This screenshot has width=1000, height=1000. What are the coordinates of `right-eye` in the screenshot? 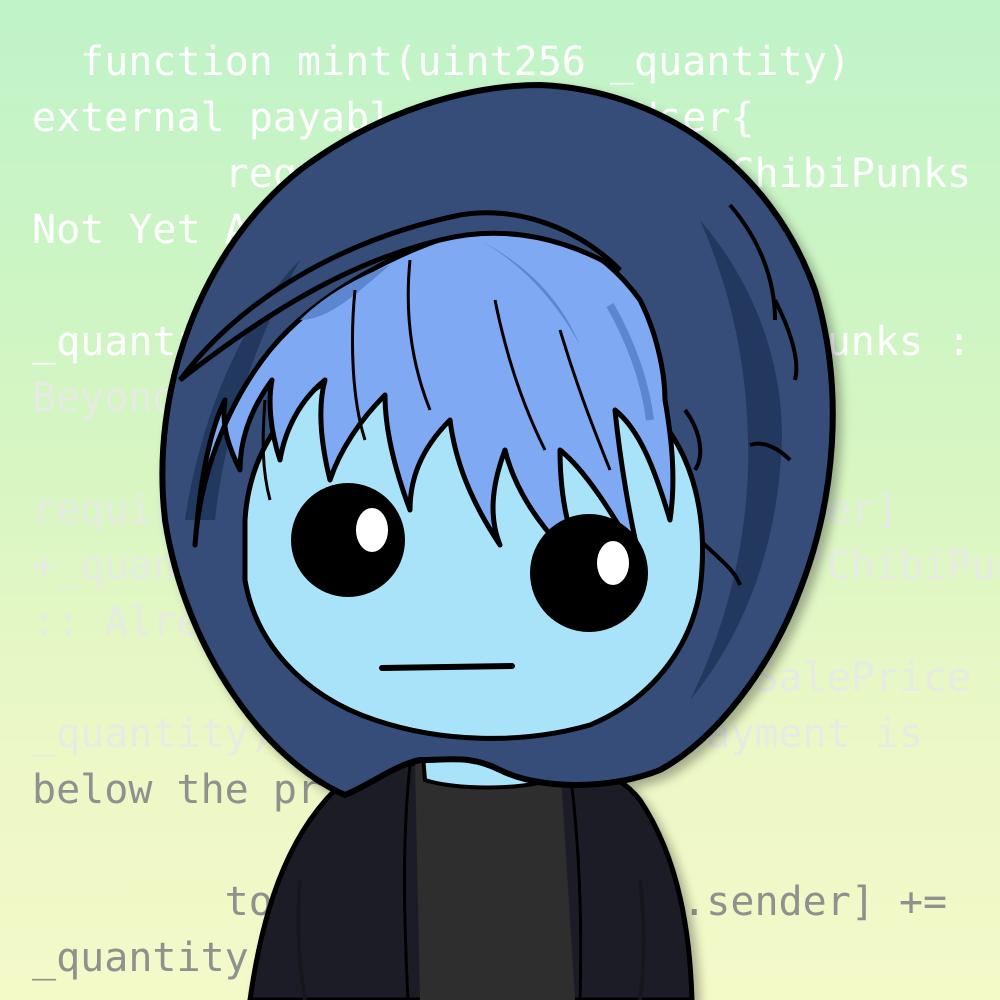 It's located at (589, 573).